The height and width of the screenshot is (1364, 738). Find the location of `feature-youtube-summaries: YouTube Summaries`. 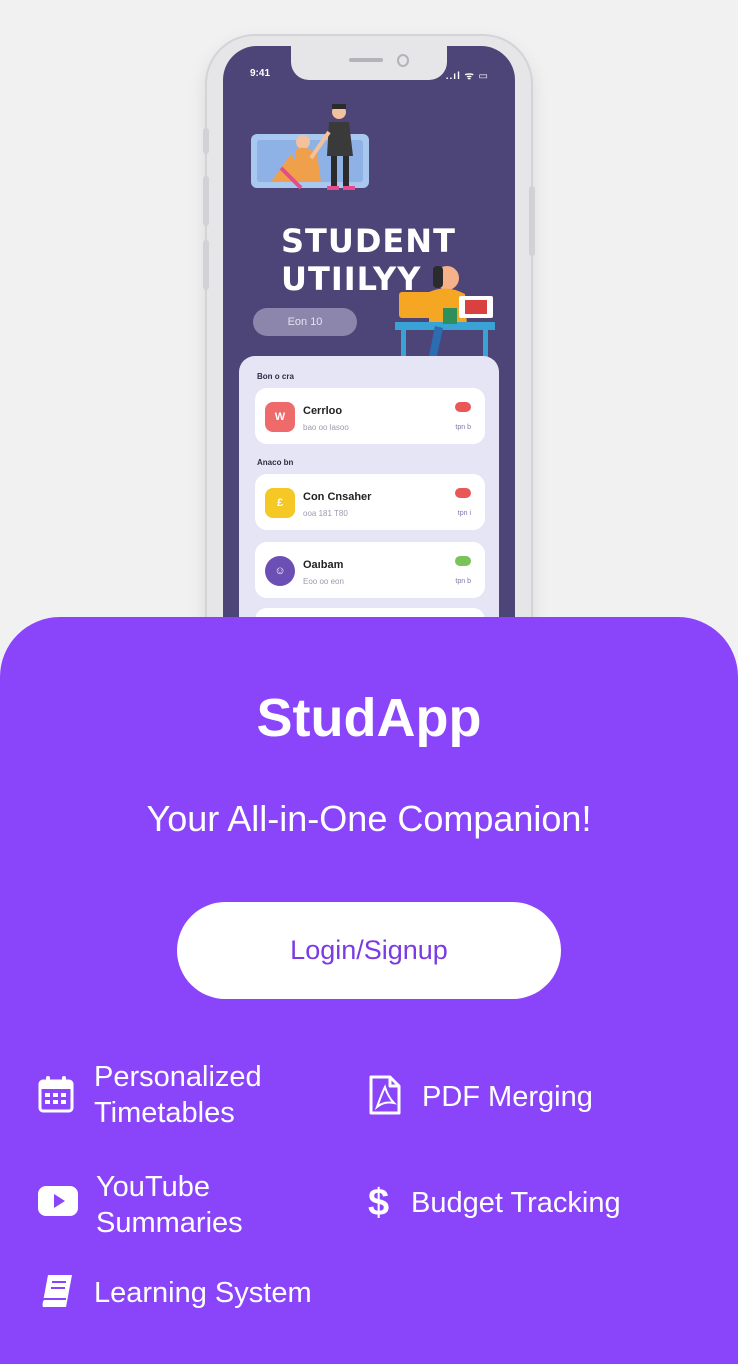

feature-youtube-summaries: YouTube Summaries is located at coordinates (178, 1213).